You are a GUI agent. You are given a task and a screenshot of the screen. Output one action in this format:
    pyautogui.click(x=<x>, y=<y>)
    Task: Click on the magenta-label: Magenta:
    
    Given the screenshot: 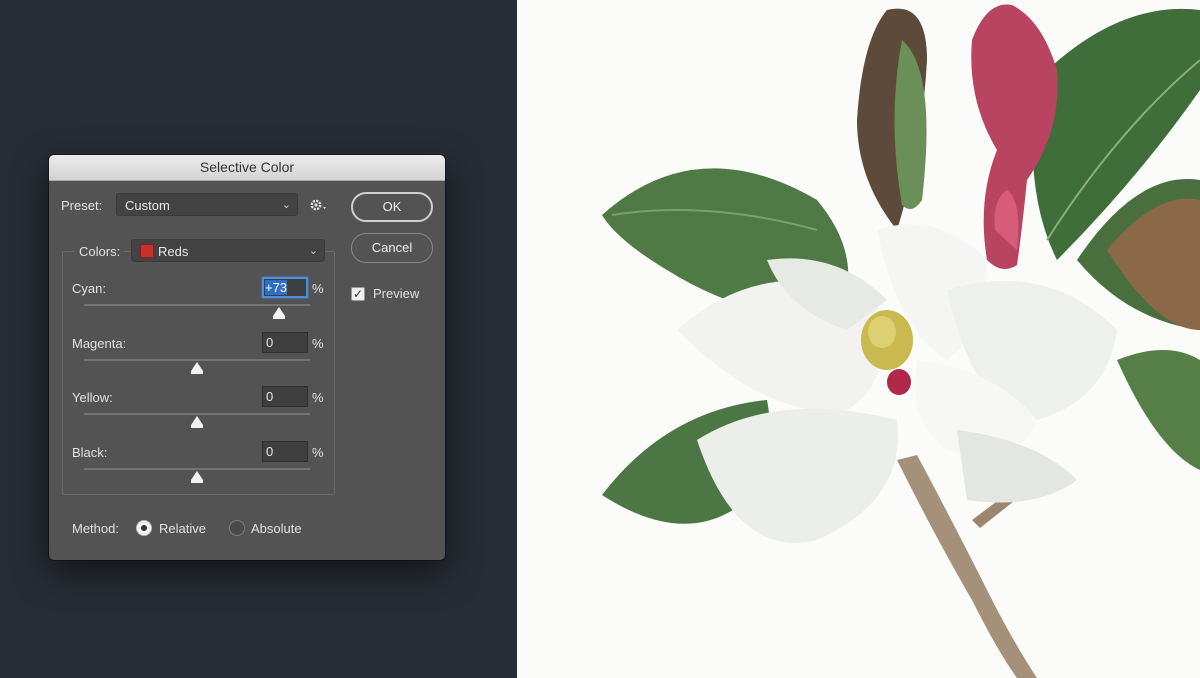 What is the action you would take?
    pyautogui.click(x=99, y=343)
    